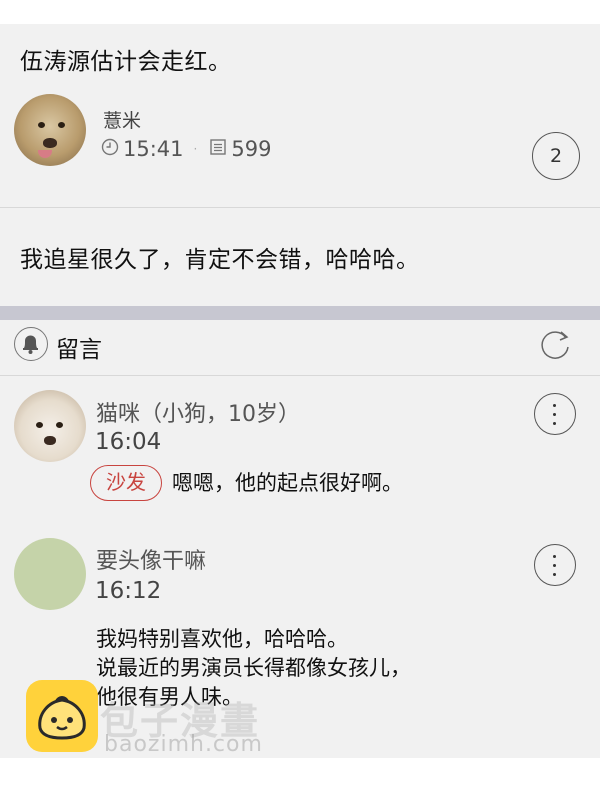  What do you see at coordinates (153, 149) in the screenshot?
I see `post-time: 15:41` at bounding box center [153, 149].